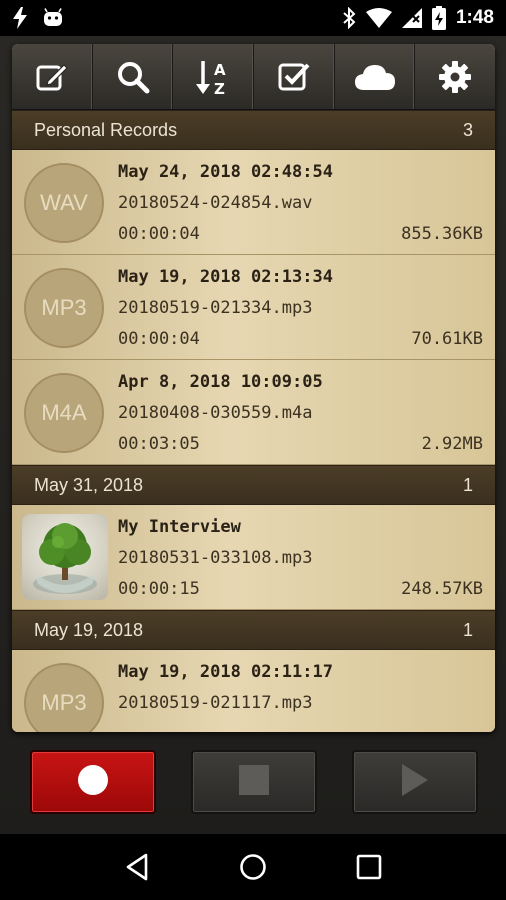 This screenshot has width=506, height=900. I want to click on edit-icon, so click(52, 77).